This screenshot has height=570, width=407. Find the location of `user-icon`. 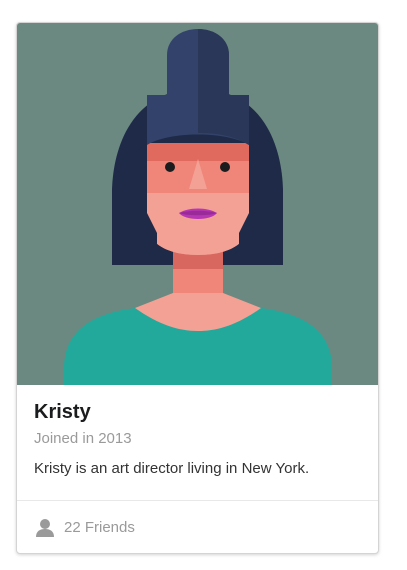

user-icon is located at coordinates (45, 528).